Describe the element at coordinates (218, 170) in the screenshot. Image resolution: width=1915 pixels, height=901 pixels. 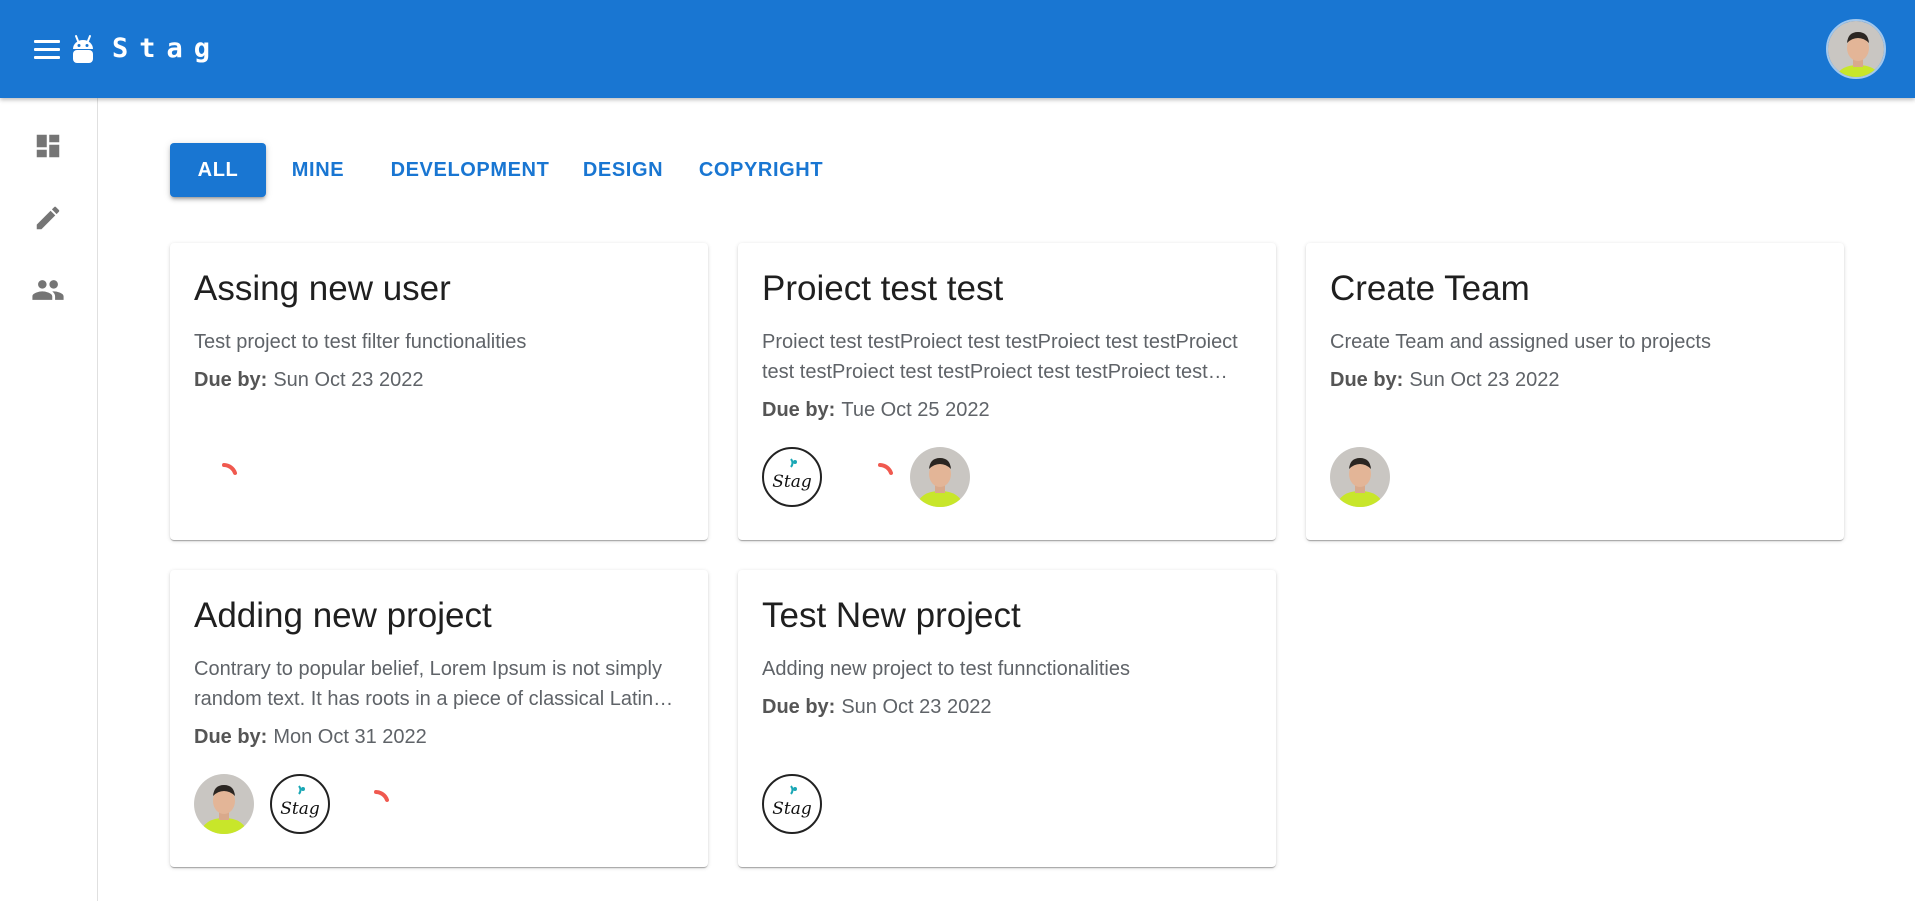
I see `tab-all: ALL` at that location.